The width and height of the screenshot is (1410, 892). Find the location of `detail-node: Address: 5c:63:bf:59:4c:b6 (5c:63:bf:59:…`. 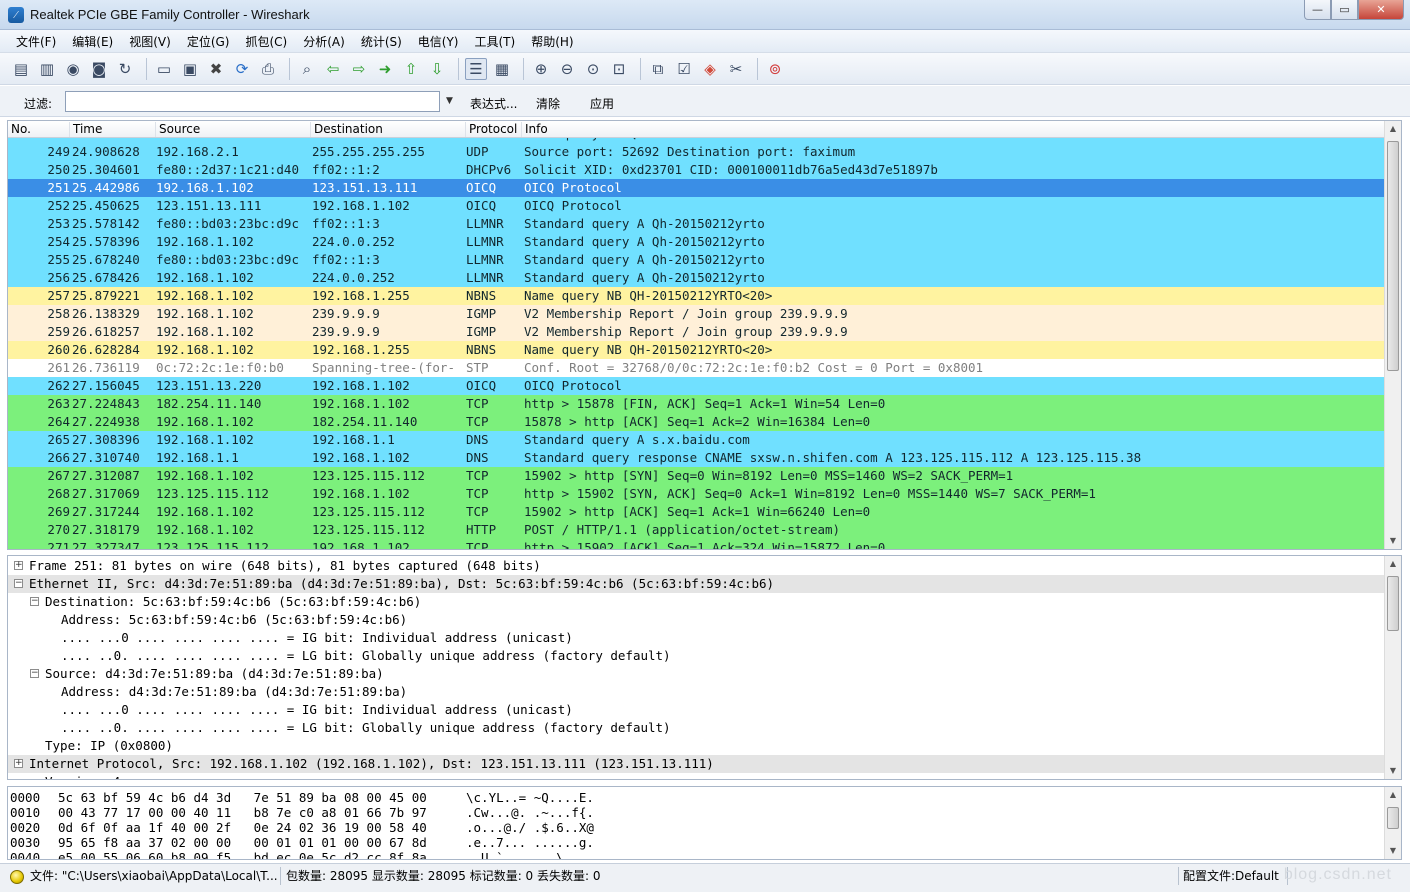

detail-node: Address: 5c:63:bf:59:4c:b6 (5c:63:bf:59:… is located at coordinates (696, 620).